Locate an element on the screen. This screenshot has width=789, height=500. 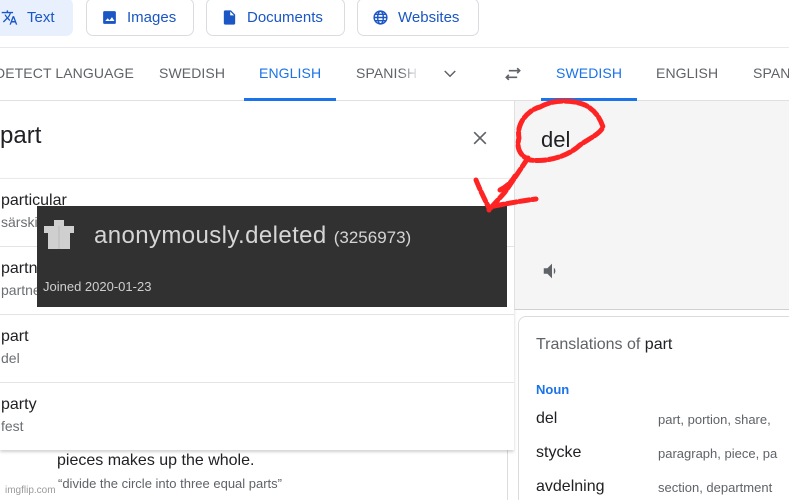
fade-overlay is located at coordinates (410, 74).